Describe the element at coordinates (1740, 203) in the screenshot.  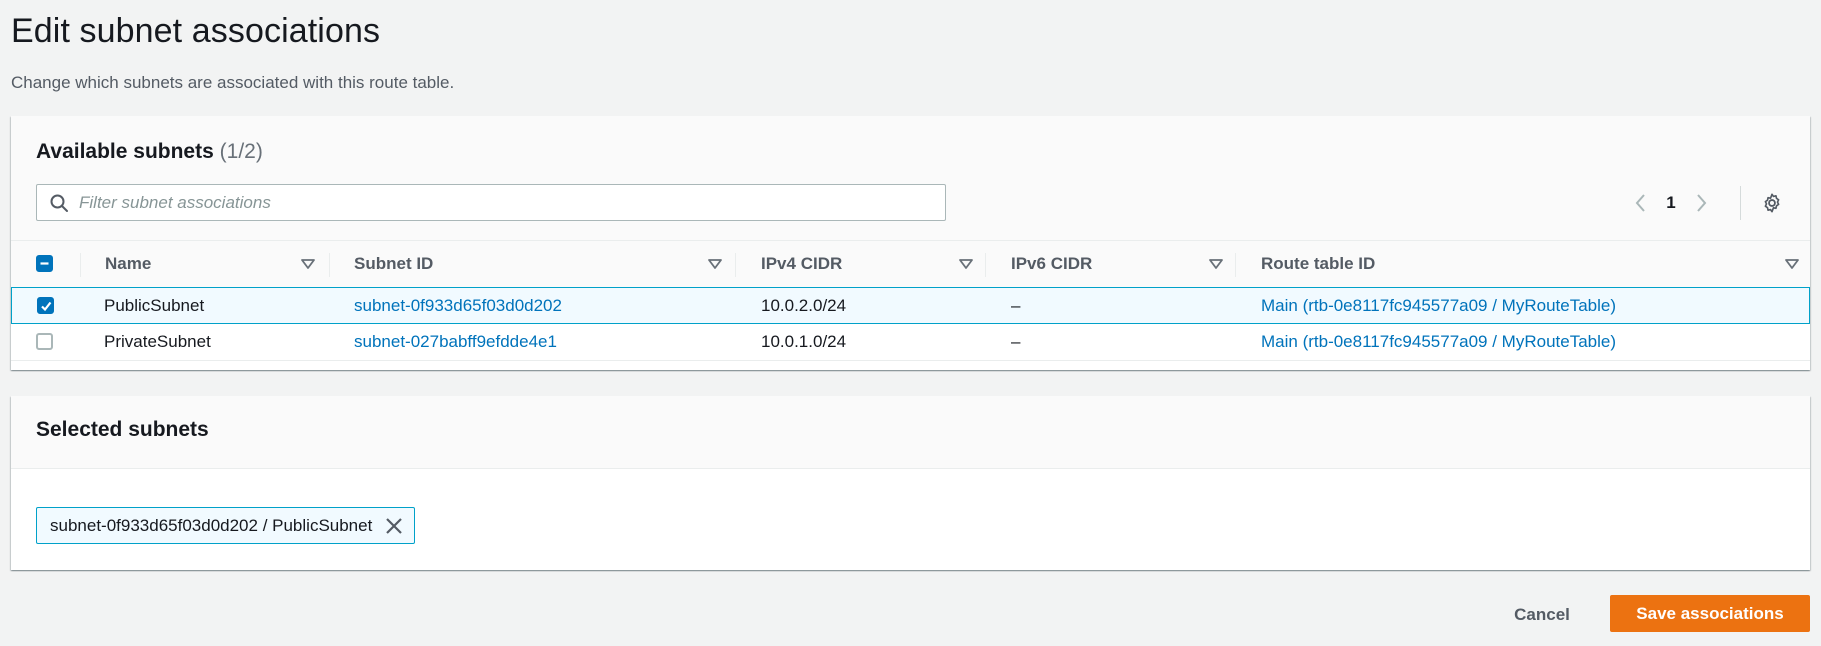
I see `pager-divider` at that location.